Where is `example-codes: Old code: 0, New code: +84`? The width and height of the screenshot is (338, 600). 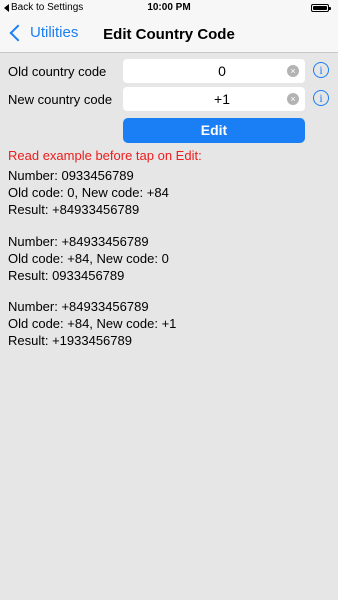 example-codes: Old code: 0, New code: +84 is located at coordinates (88, 192).